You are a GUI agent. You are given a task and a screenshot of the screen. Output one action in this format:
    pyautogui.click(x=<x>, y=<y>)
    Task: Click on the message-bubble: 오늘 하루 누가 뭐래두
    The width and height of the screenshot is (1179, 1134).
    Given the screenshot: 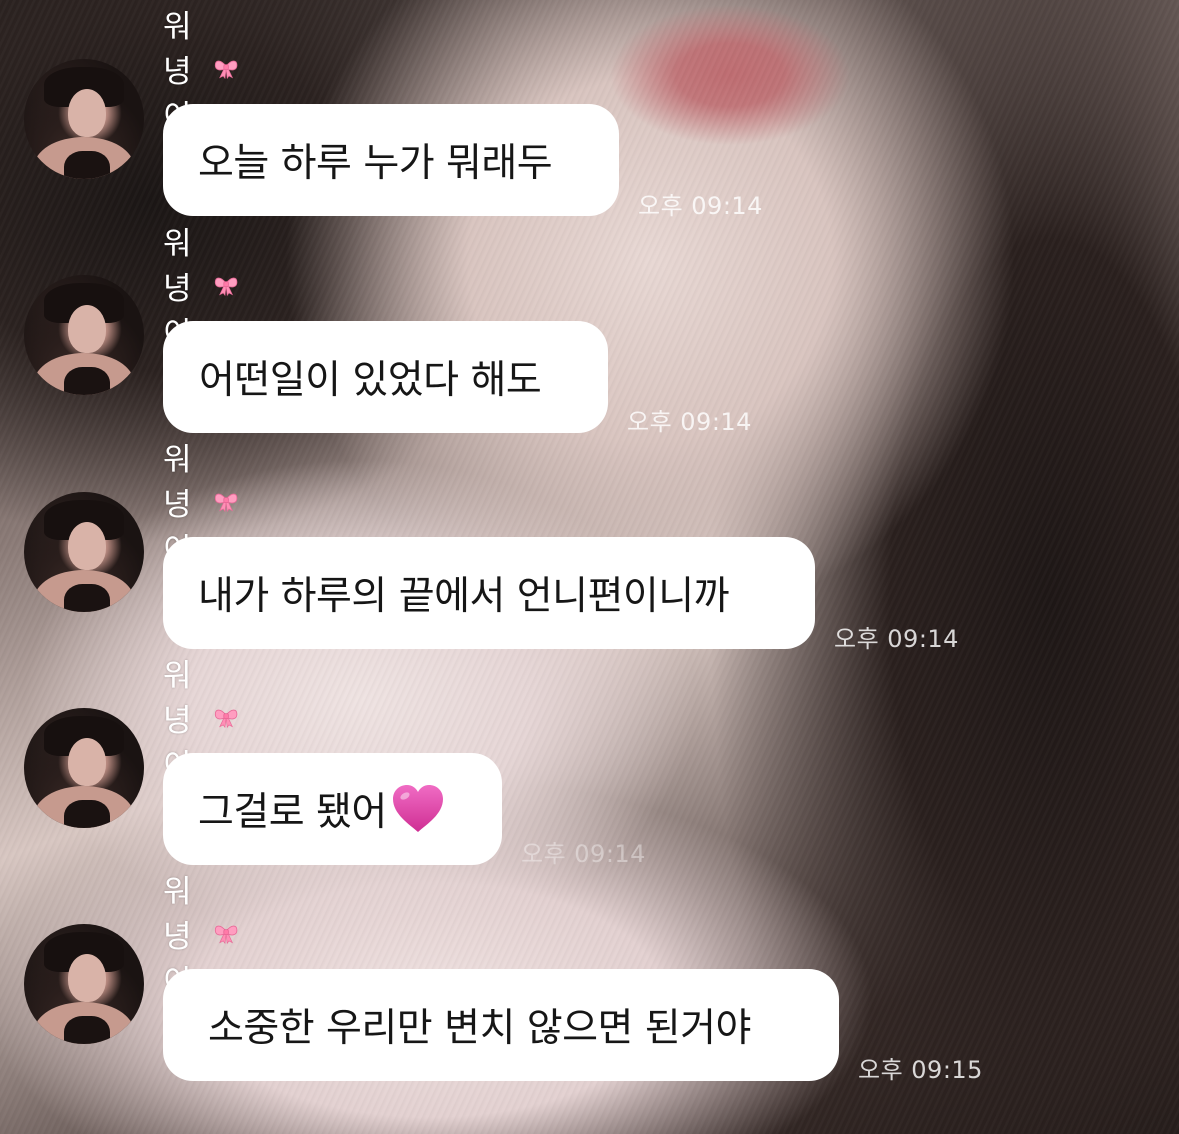 What is the action you would take?
    pyautogui.click(x=391, y=160)
    